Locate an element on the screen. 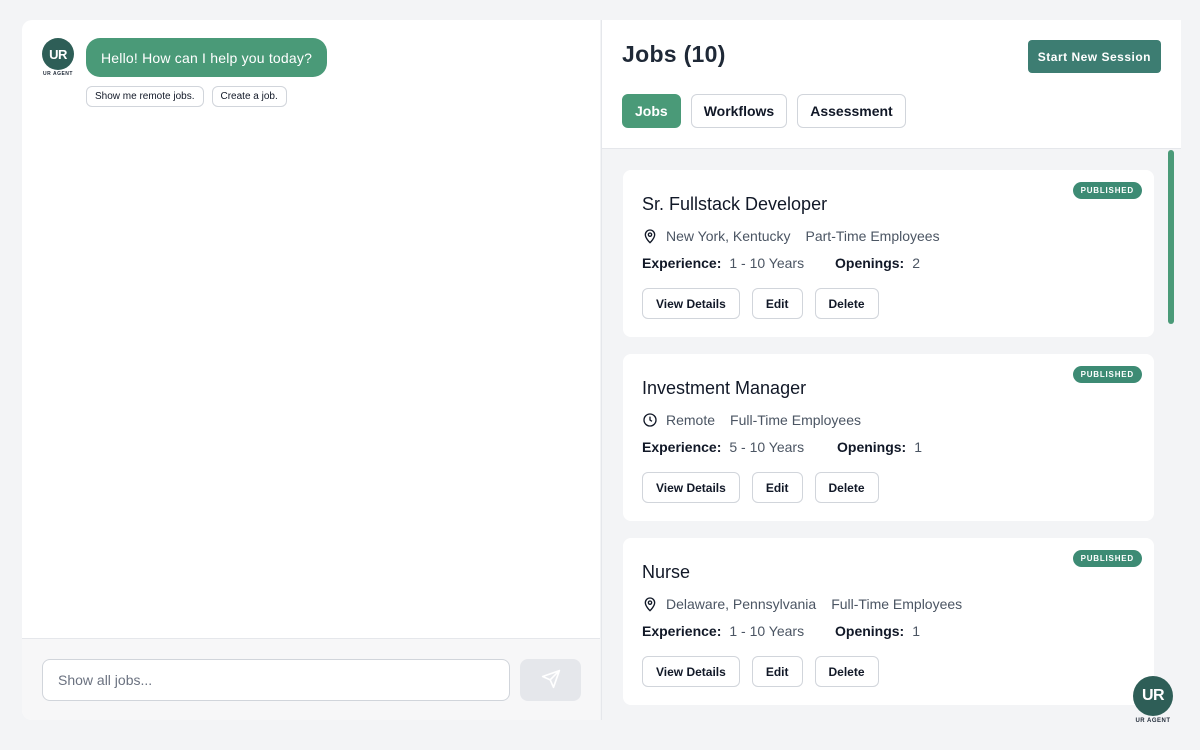 This screenshot has width=1200, height=750. tab-bar: Jobs Workflows Assessment is located at coordinates (764, 111).